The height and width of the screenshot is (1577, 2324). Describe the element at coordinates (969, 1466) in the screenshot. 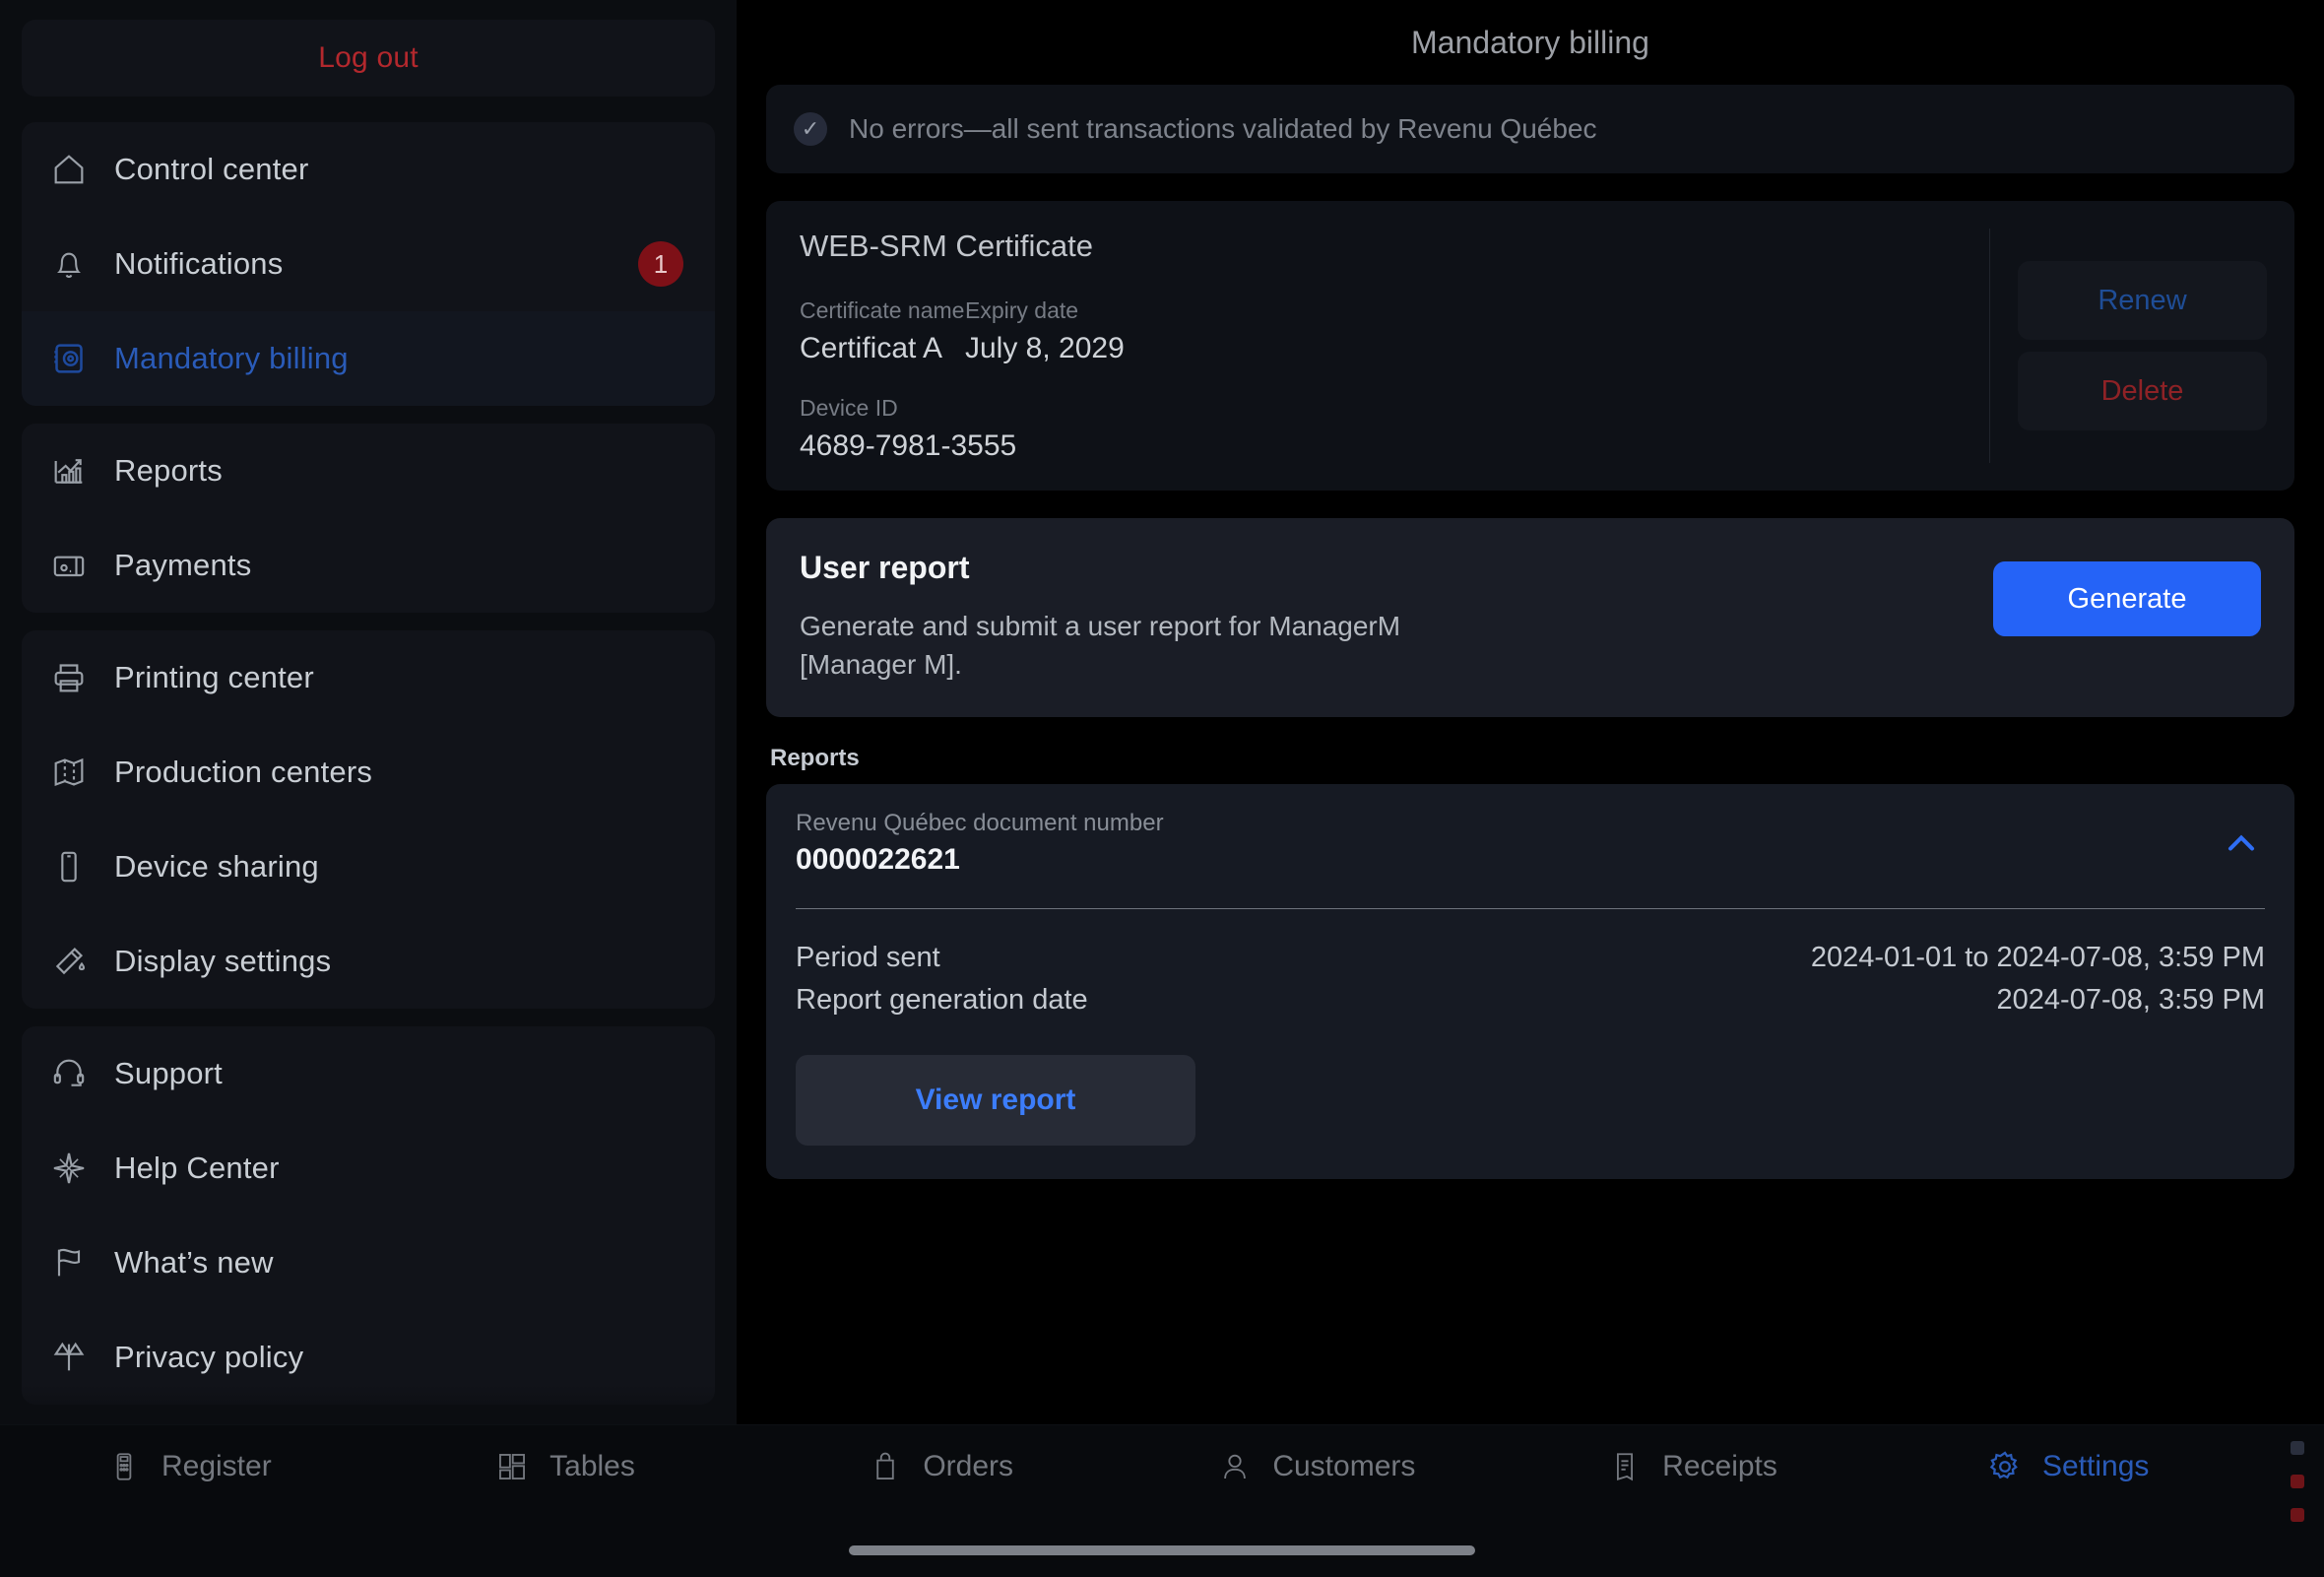

I see `bottom-nav-label: Orders` at that location.